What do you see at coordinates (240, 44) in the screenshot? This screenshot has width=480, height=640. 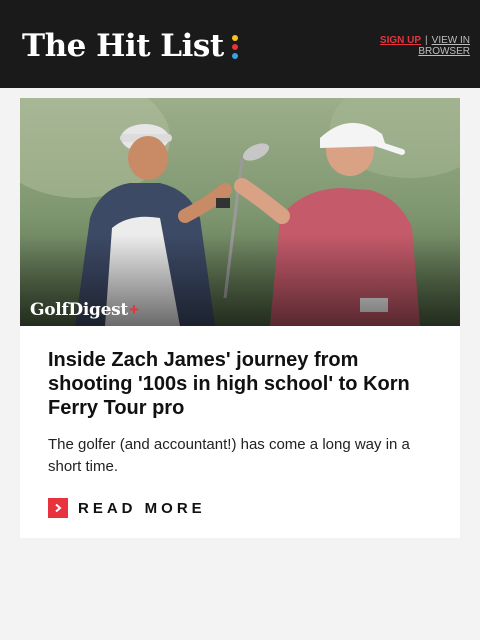 I see `email-header: The Hit List SIGN UP | VIEW IN BROWSER` at bounding box center [240, 44].